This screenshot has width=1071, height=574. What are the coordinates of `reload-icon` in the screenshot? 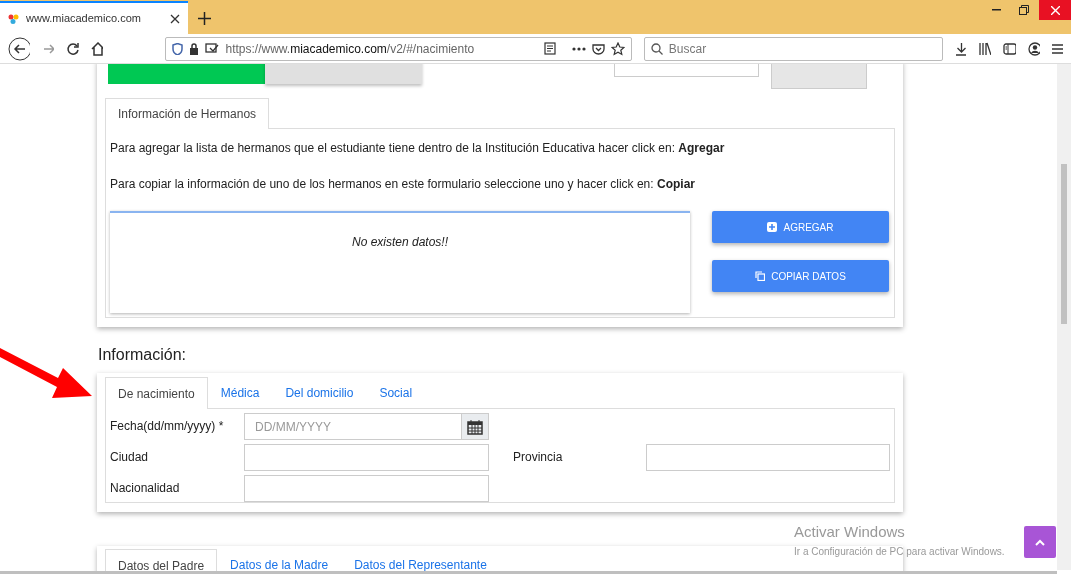 It's located at (72, 48).